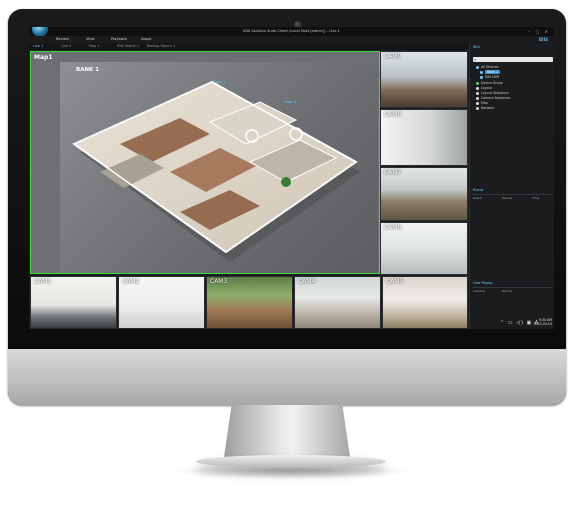 Image resolution: width=574 pixels, height=510 pixels. I want to click on tree-item-all-devices: All Devices, so click(487, 67).